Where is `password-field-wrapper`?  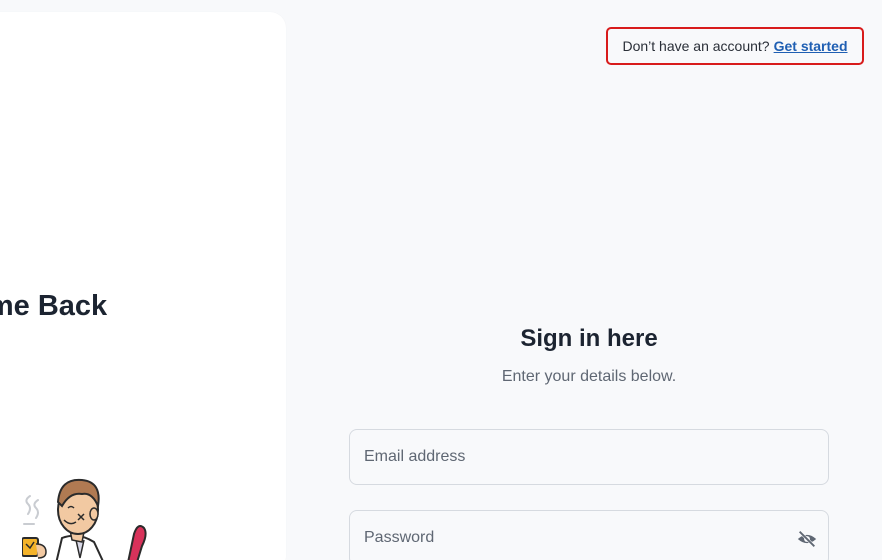
password-field-wrapper is located at coordinates (589, 535).